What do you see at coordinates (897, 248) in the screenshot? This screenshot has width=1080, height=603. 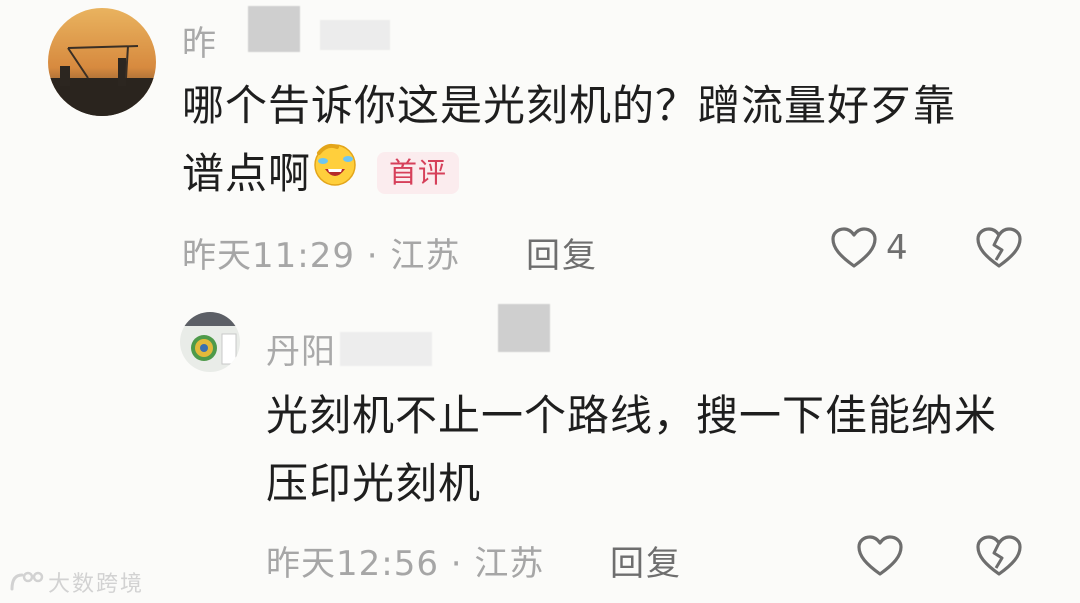 I see `like-count: 4` at bounding box center [897, 248].